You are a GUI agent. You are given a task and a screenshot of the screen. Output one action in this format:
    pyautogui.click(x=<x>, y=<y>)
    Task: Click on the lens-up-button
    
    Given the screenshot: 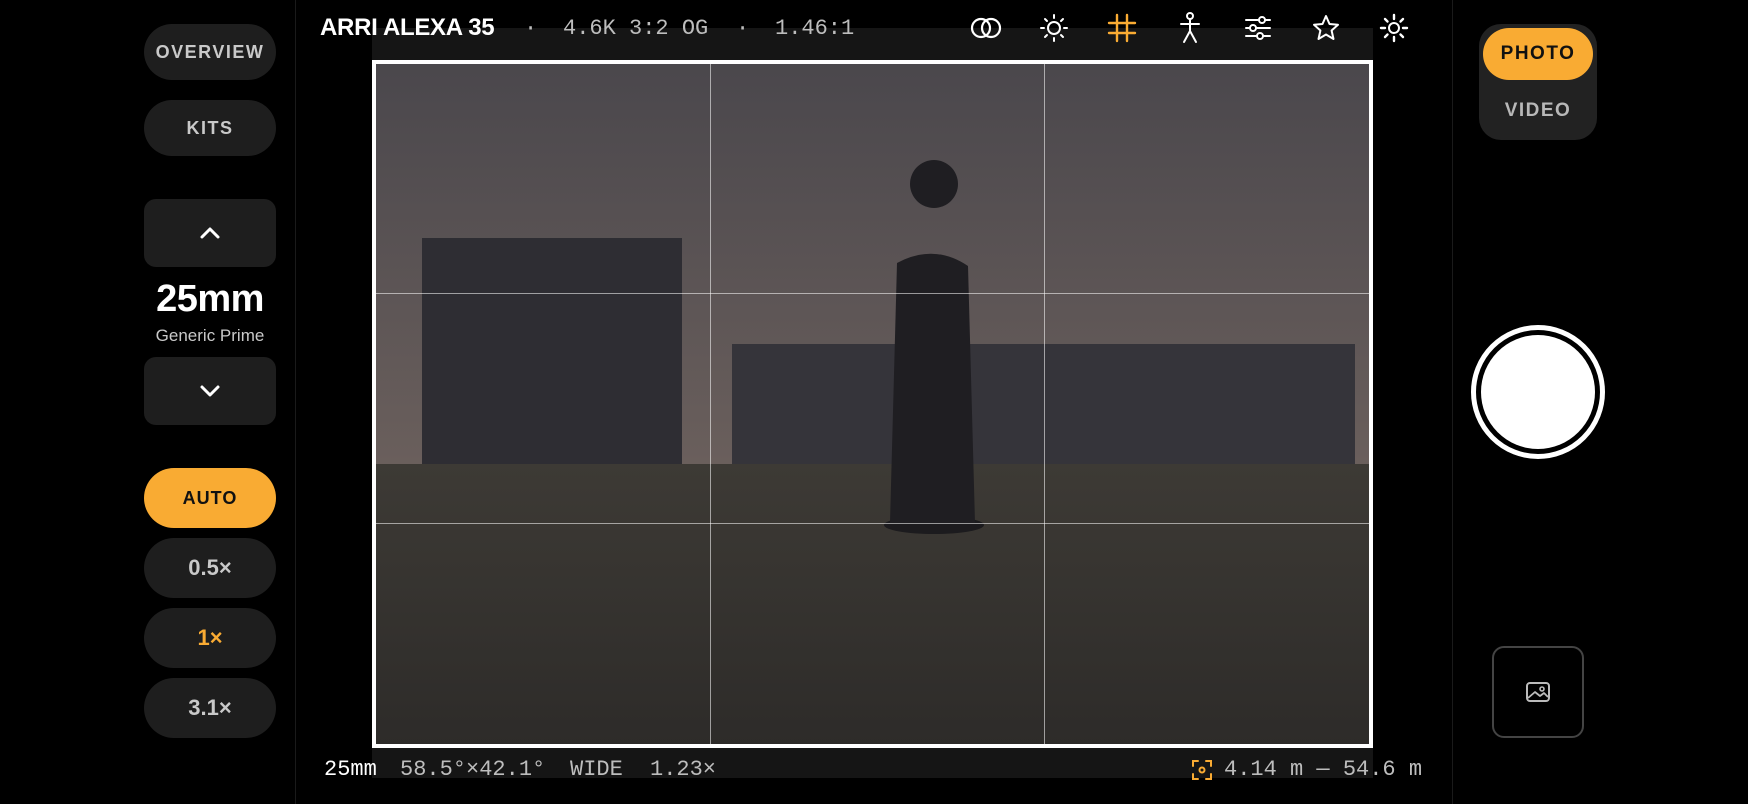 What is the action you would take?
    pyautogui.click(x=210, y=233)
    